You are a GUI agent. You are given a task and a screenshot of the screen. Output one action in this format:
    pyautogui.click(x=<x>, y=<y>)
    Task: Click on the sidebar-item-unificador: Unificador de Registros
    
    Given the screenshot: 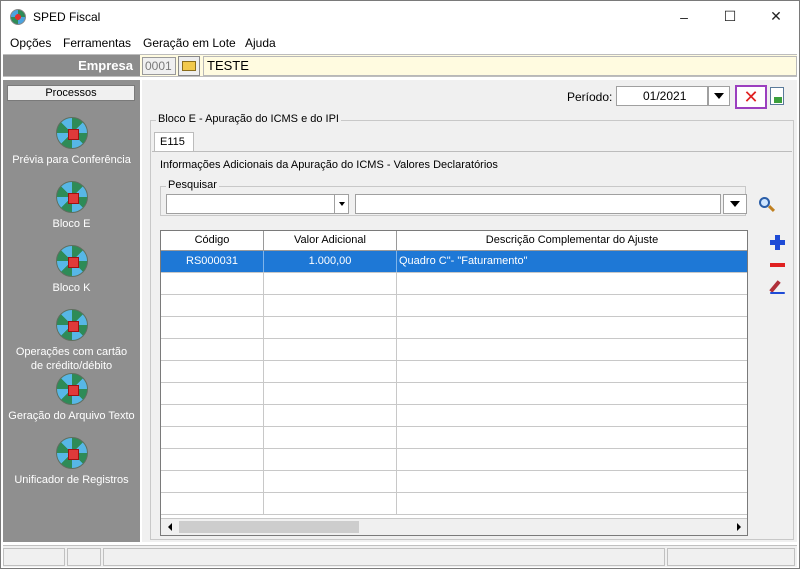 What is the action you would take?
    pyautogui.click(x=71, y=462)
    